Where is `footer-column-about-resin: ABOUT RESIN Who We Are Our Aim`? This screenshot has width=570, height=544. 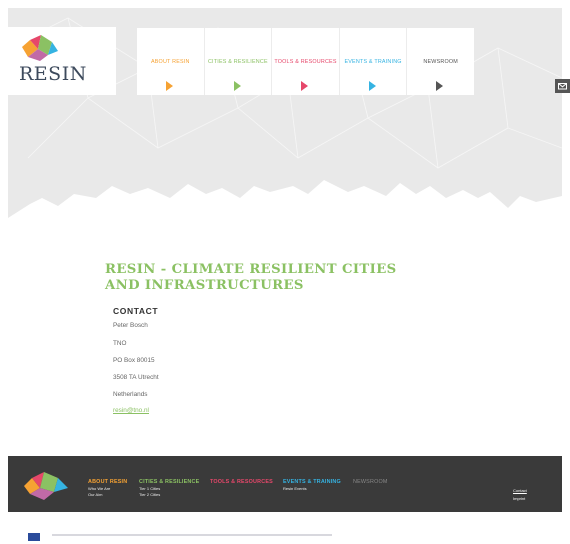
footer-column-about-resin: ABOUT RESIN Who We Are Our Aim is located at coordinates (107, 488).